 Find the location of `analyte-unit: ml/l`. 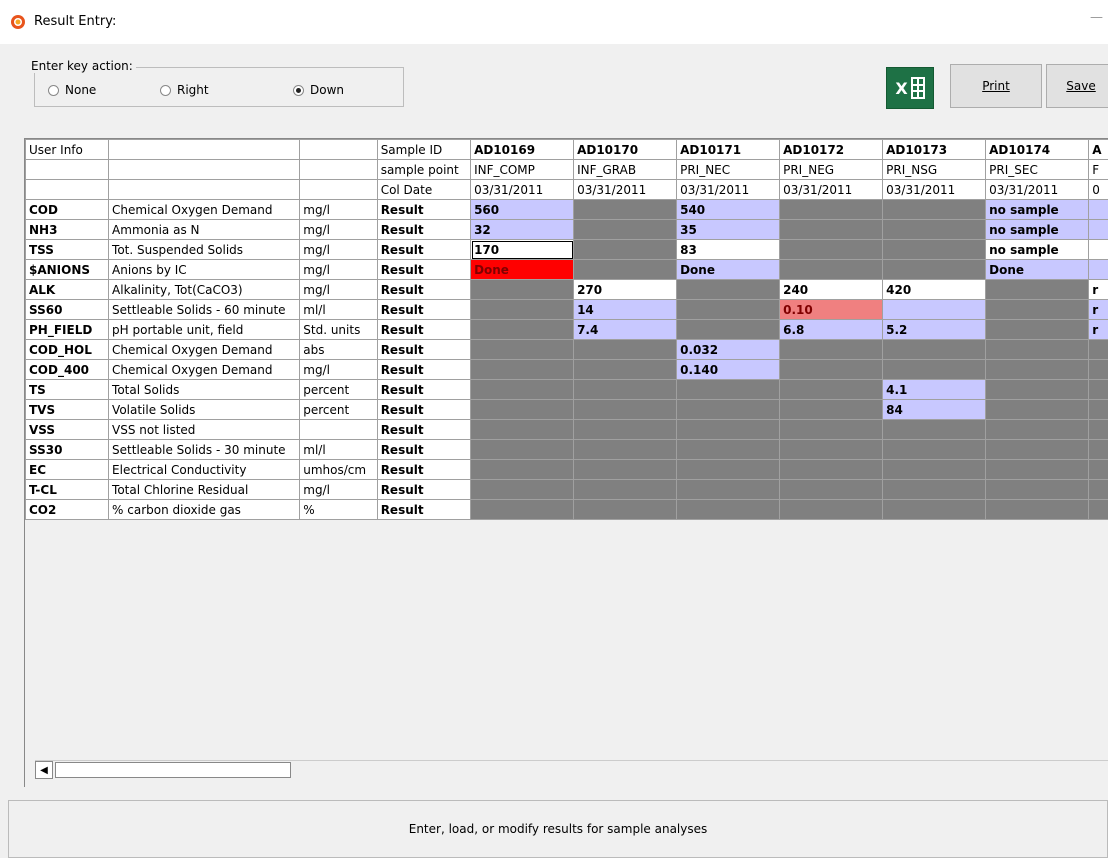

analyte-unit: ml/l is located at coordinates (338, 309).